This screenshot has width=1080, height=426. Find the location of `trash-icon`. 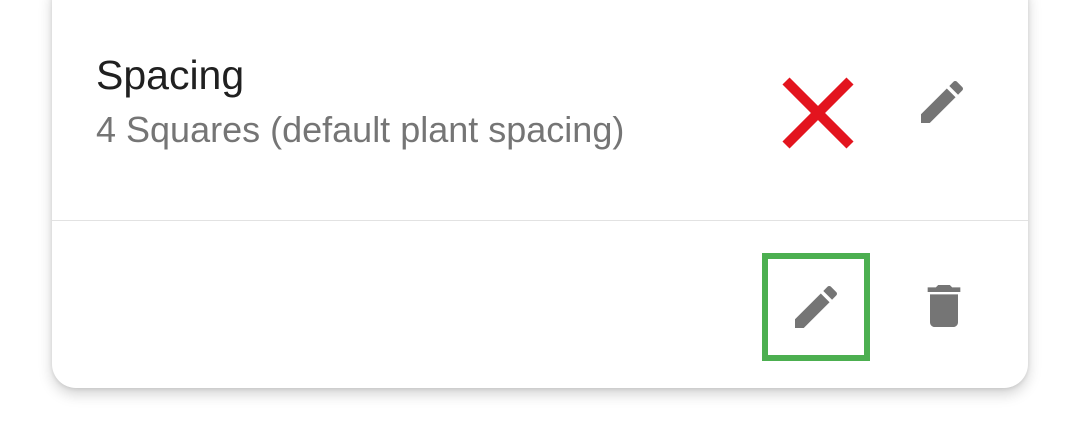

trash-icon is located at coordinates (944, 306).